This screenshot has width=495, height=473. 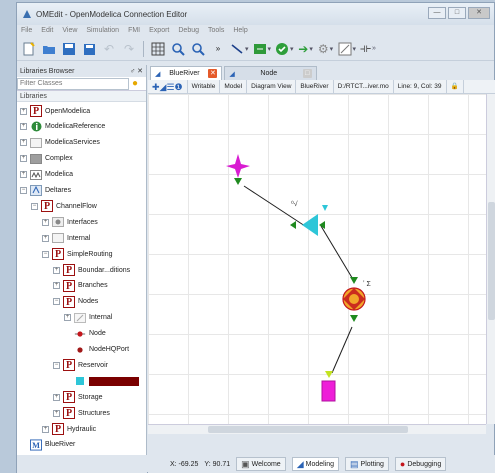 I want to click on perspective-modeling-button: ◢ Modeling, so click(x=315, y=464).